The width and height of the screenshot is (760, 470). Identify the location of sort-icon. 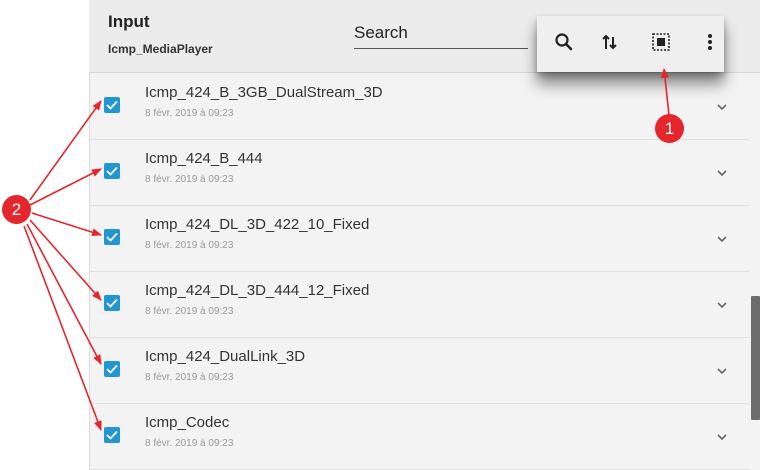
(610, 44).